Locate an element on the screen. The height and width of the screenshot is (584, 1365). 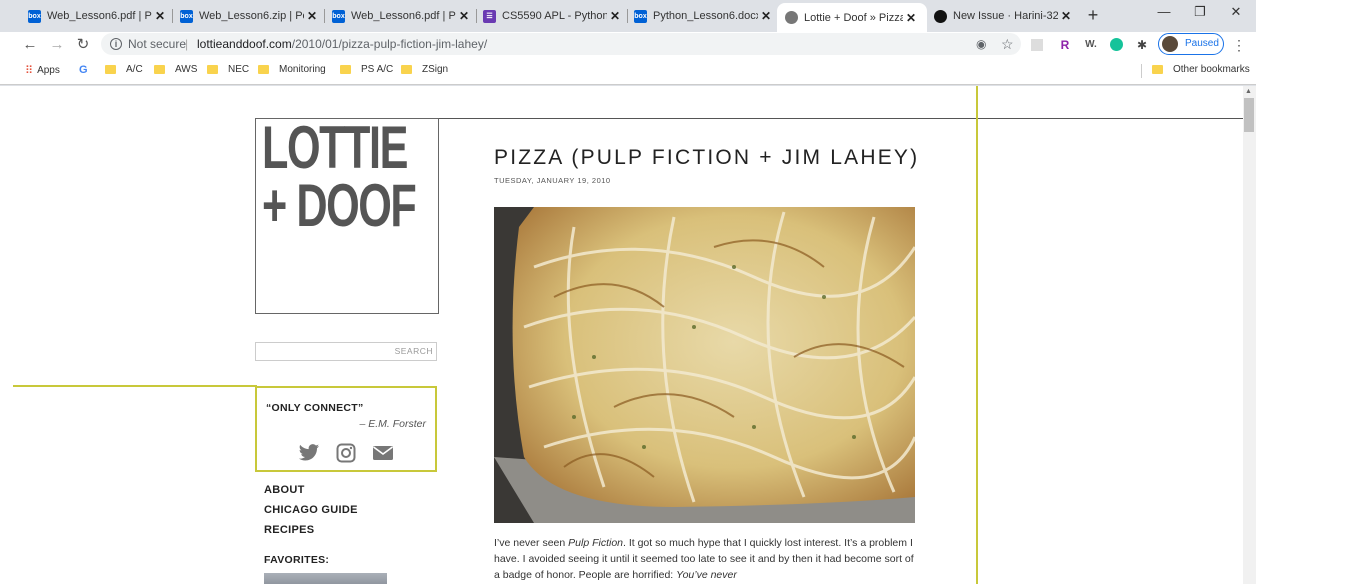
accent-rule-vertical is located at coordinates (977, 335).